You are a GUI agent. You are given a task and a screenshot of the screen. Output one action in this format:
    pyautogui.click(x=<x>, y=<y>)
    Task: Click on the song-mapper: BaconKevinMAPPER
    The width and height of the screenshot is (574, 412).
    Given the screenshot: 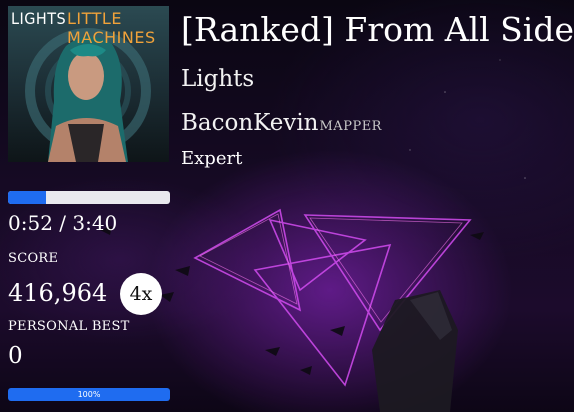 What is the action you would take?
    pyautogui.click(x=281, y=123)
    